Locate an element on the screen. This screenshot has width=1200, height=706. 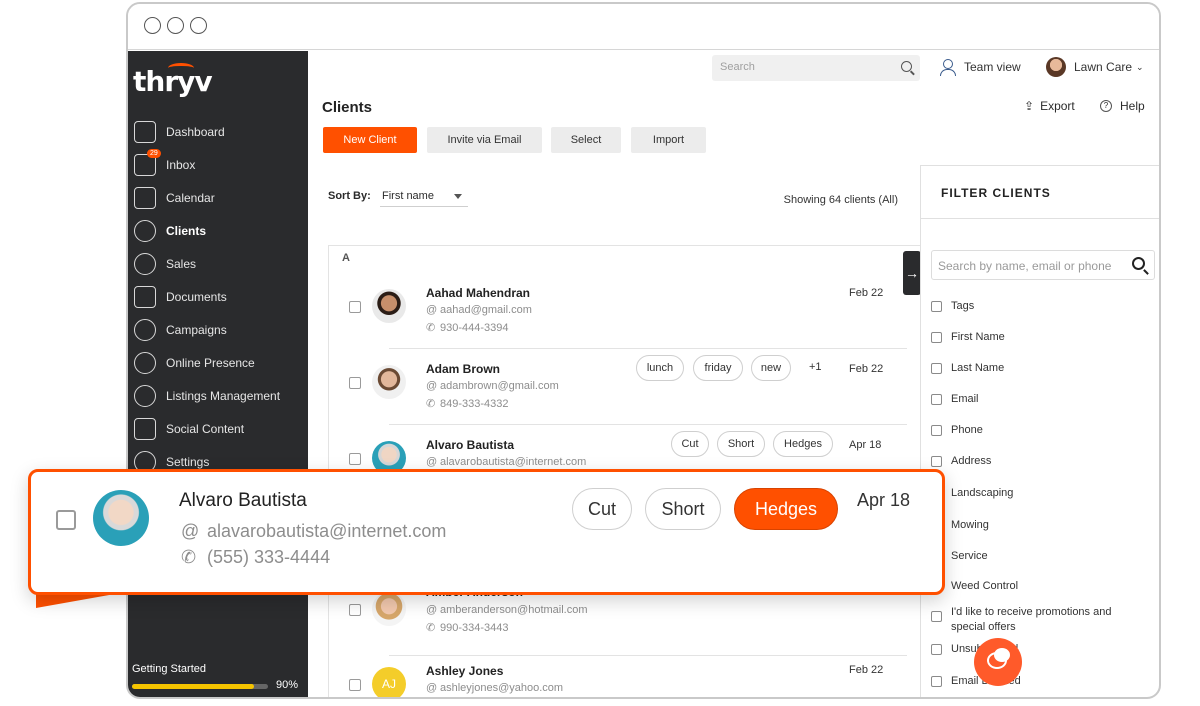
account-menu: Lawn Care ⌄ is located at coordinates (1095, 67).